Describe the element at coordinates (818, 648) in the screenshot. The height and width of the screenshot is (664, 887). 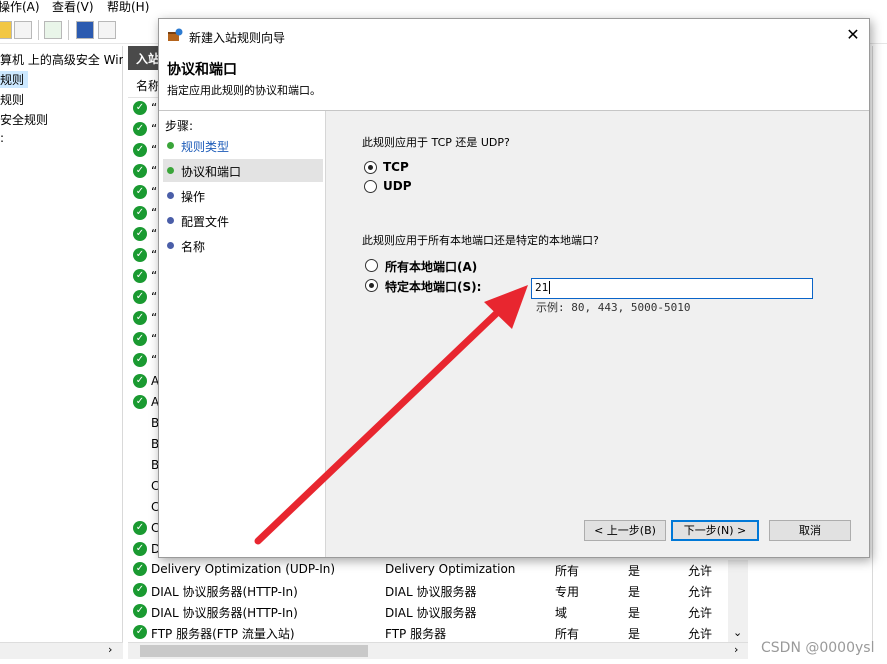
I see `watermark: CSDN @0000ysl` at that location.